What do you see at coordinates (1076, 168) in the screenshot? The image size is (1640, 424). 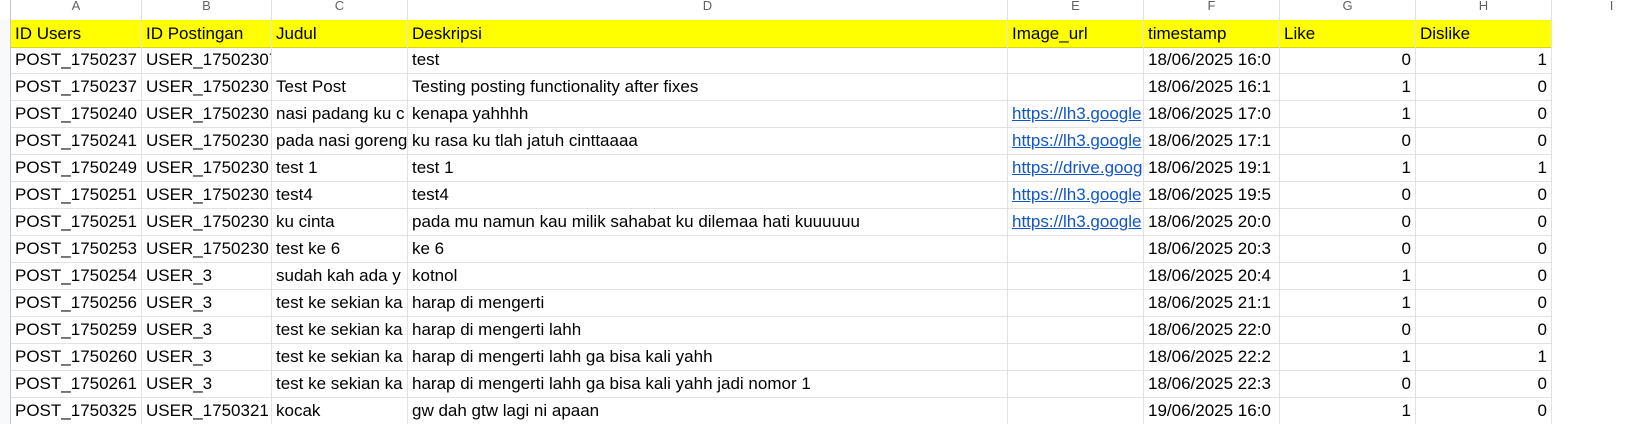 I see `cell-image-url: https://drive.goog` at bounding box center [1076, 168].